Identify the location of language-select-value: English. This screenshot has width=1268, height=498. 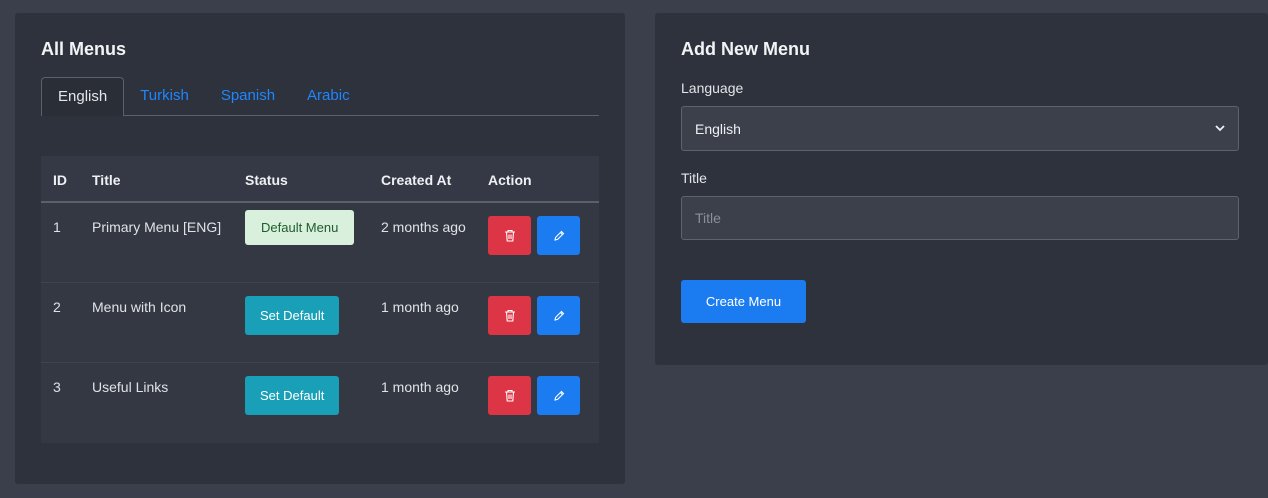
(718, 128).